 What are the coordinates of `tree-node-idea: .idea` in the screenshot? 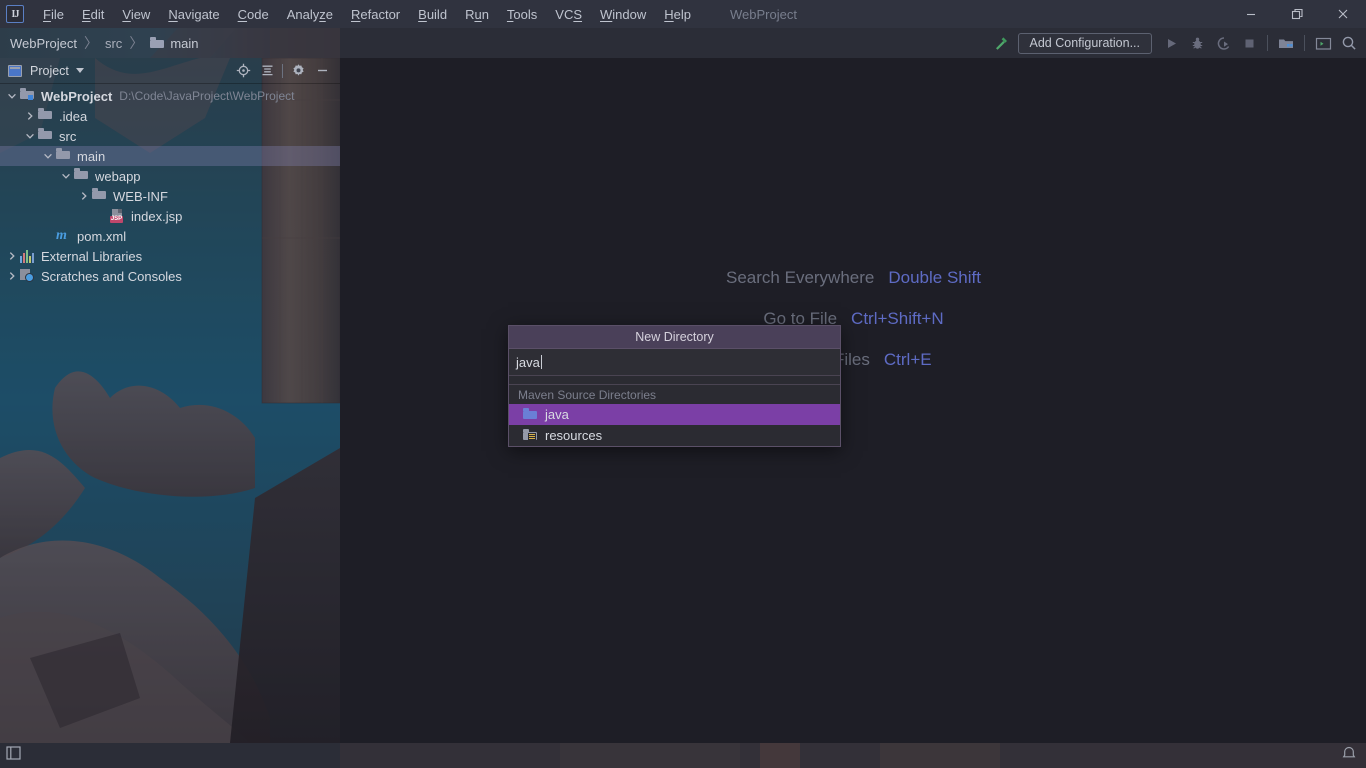 It's located at (170, 116).